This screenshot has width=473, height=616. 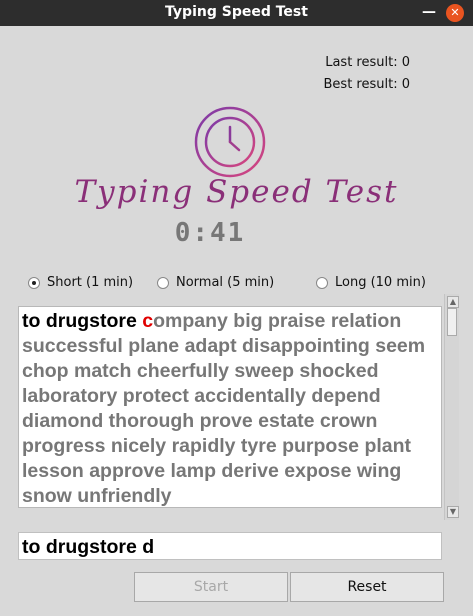 I want to click on mode-short-label: Short (1 min), so click(x=90, y=282).